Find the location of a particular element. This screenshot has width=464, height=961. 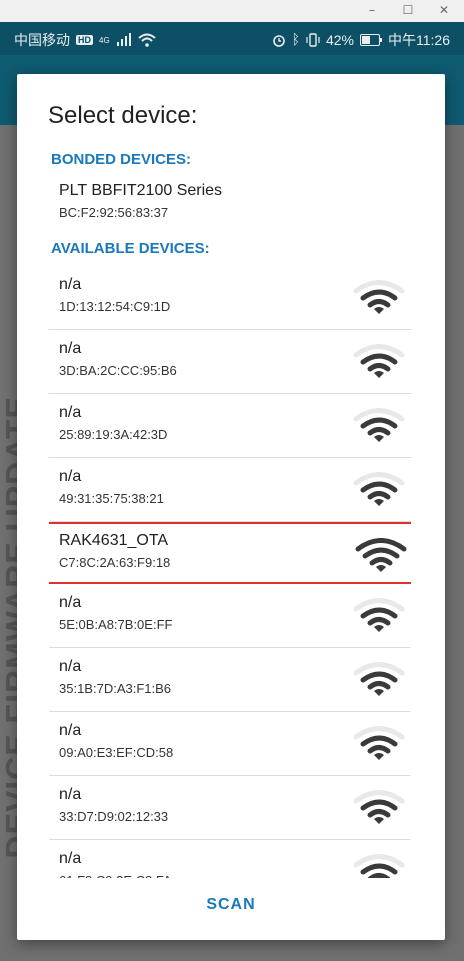

device-text: n/a 25:89:19:3A:42:3D is located at coordinates (113, 423).